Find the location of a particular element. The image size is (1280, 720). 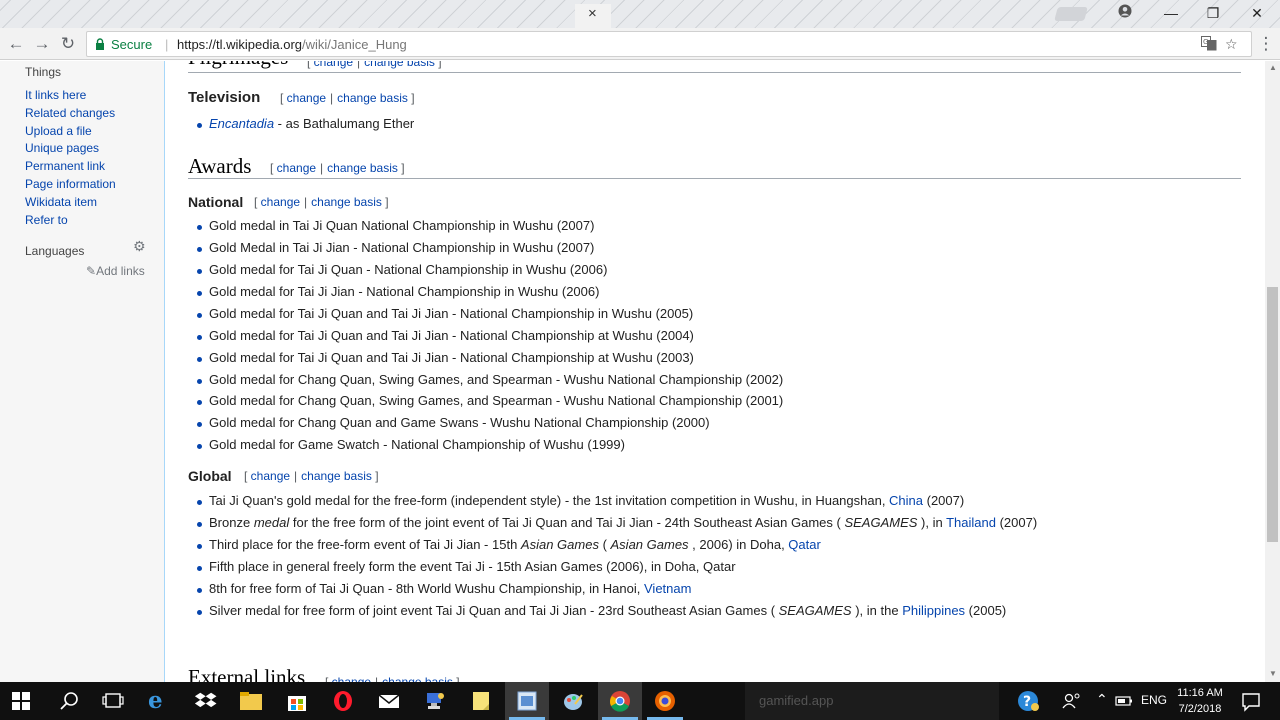

sidebar-link: Refer to is located at coordinates (46, 220).